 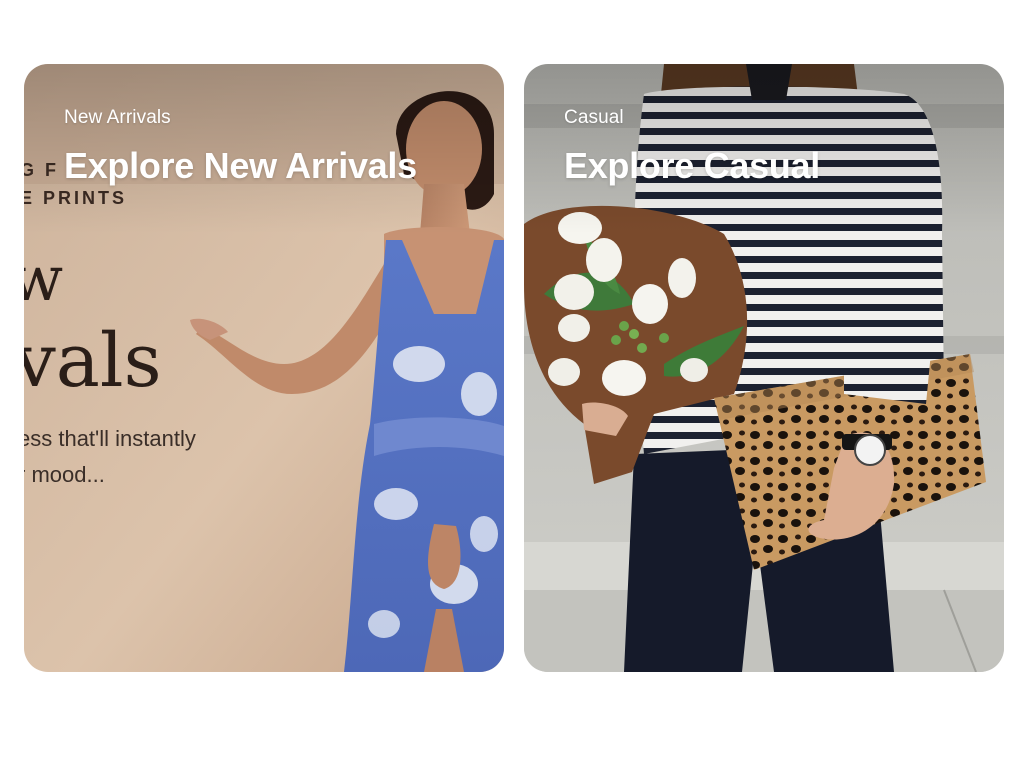 What do you see at coordinates (692, 166) in the screenshot?
I see `card-title-link: Explore Casual` at bounding box center [692, 166].